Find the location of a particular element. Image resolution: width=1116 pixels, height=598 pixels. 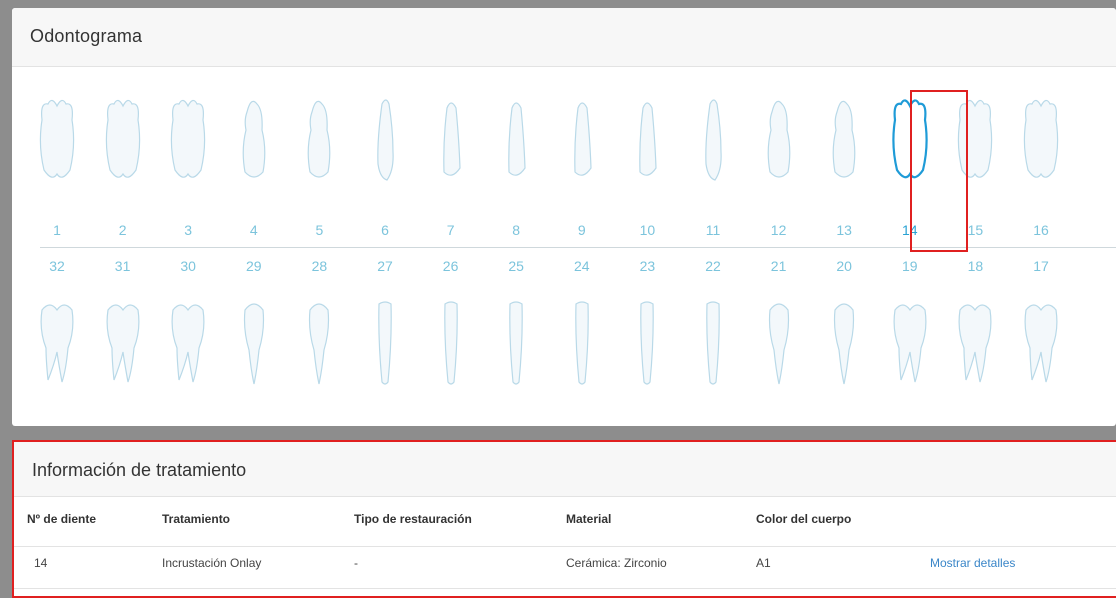

col-body-color: Color del cuerpo is located at coordinates (804, 519).